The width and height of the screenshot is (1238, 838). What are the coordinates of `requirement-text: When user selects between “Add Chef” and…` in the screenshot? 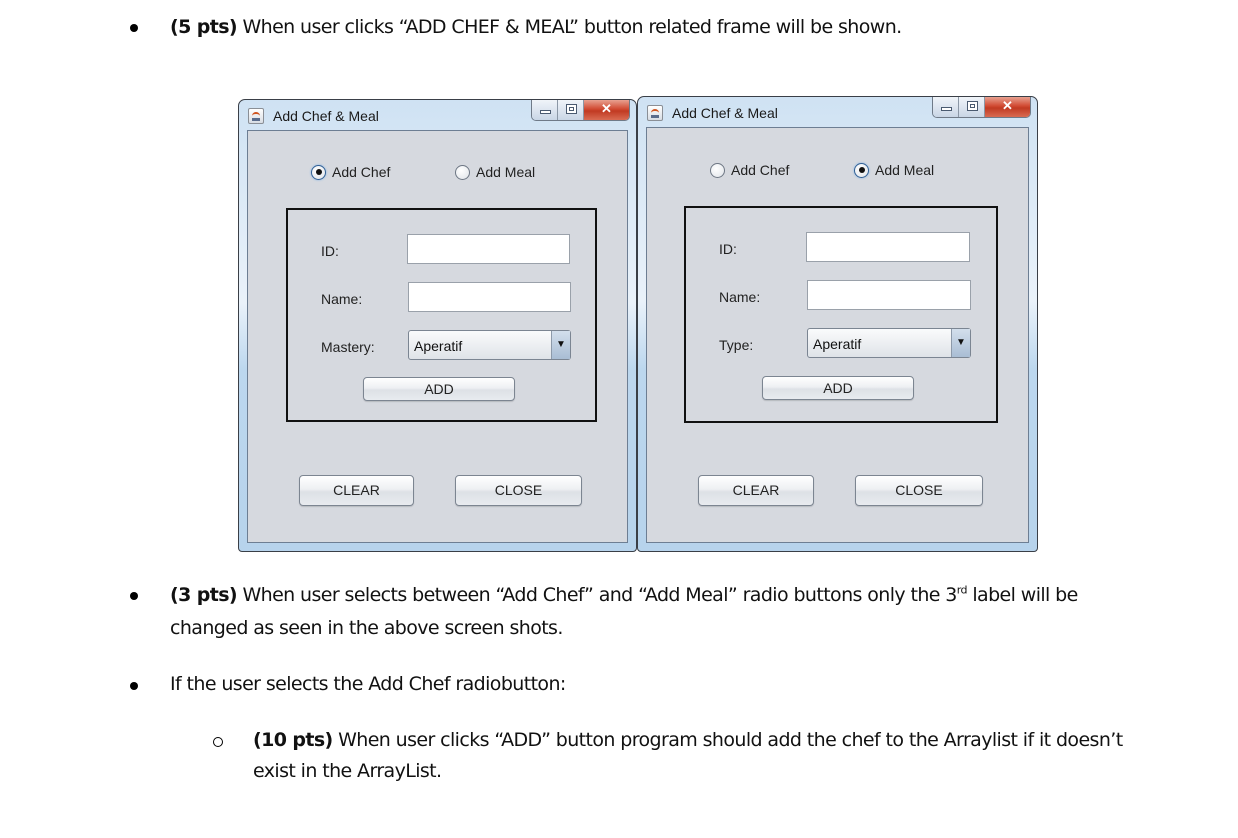 It's located at (597, 595).